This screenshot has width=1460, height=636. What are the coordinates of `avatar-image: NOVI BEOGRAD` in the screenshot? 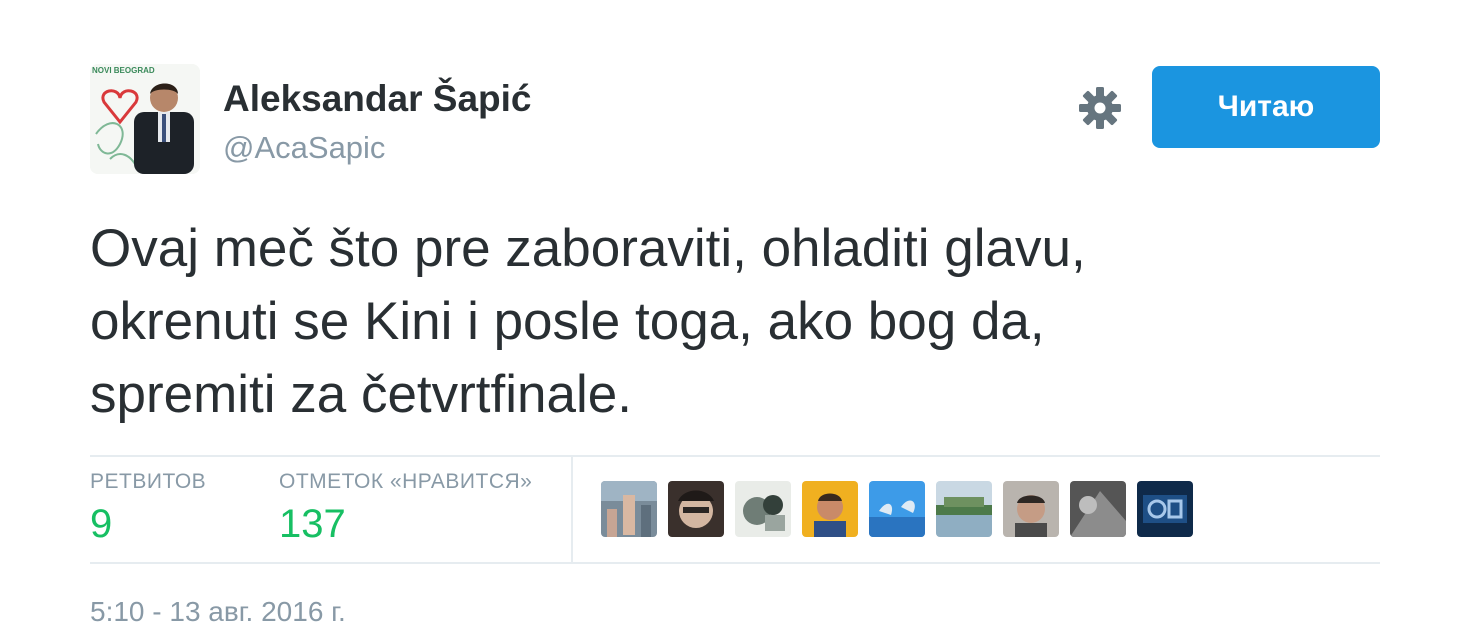 It's located at (145, 119).